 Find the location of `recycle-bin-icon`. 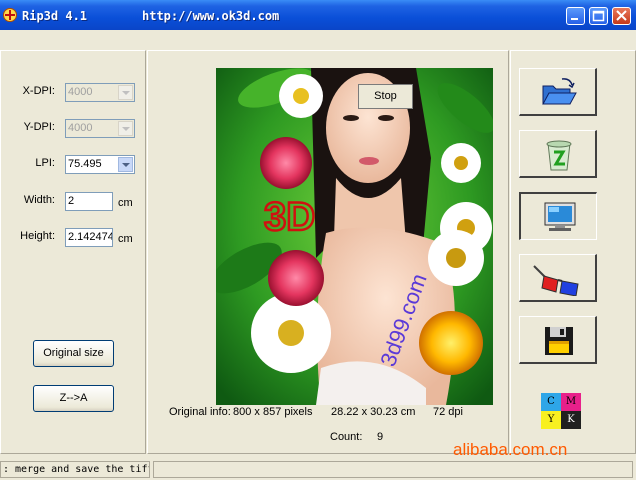

recycle-bin-icon is located at coordinates (559, 155).